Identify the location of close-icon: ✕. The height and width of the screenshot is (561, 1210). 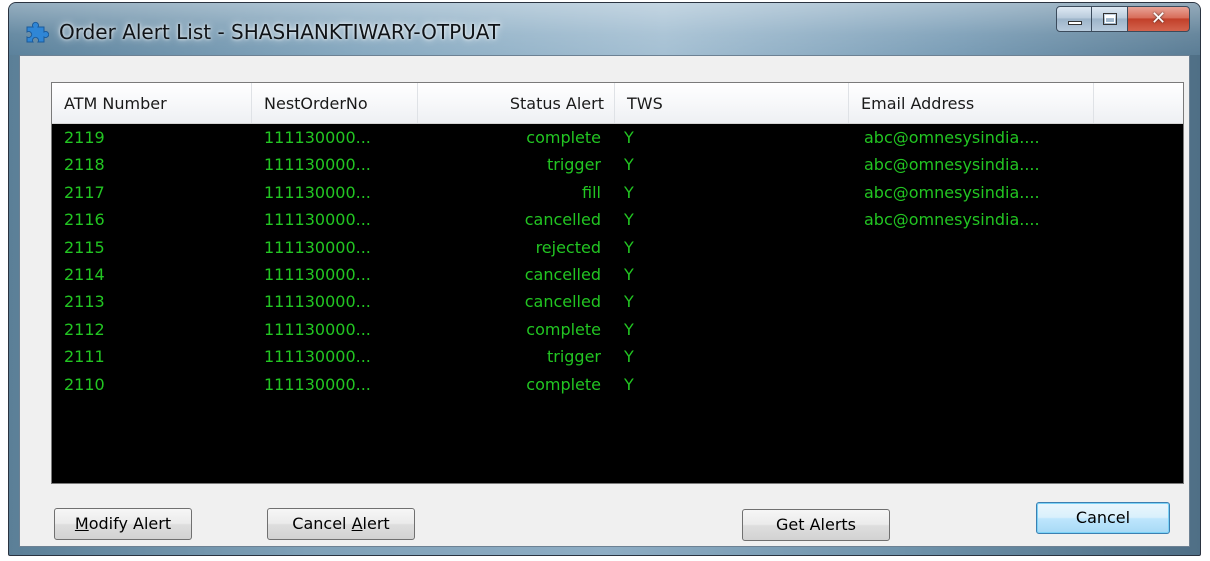
(1158, 18).